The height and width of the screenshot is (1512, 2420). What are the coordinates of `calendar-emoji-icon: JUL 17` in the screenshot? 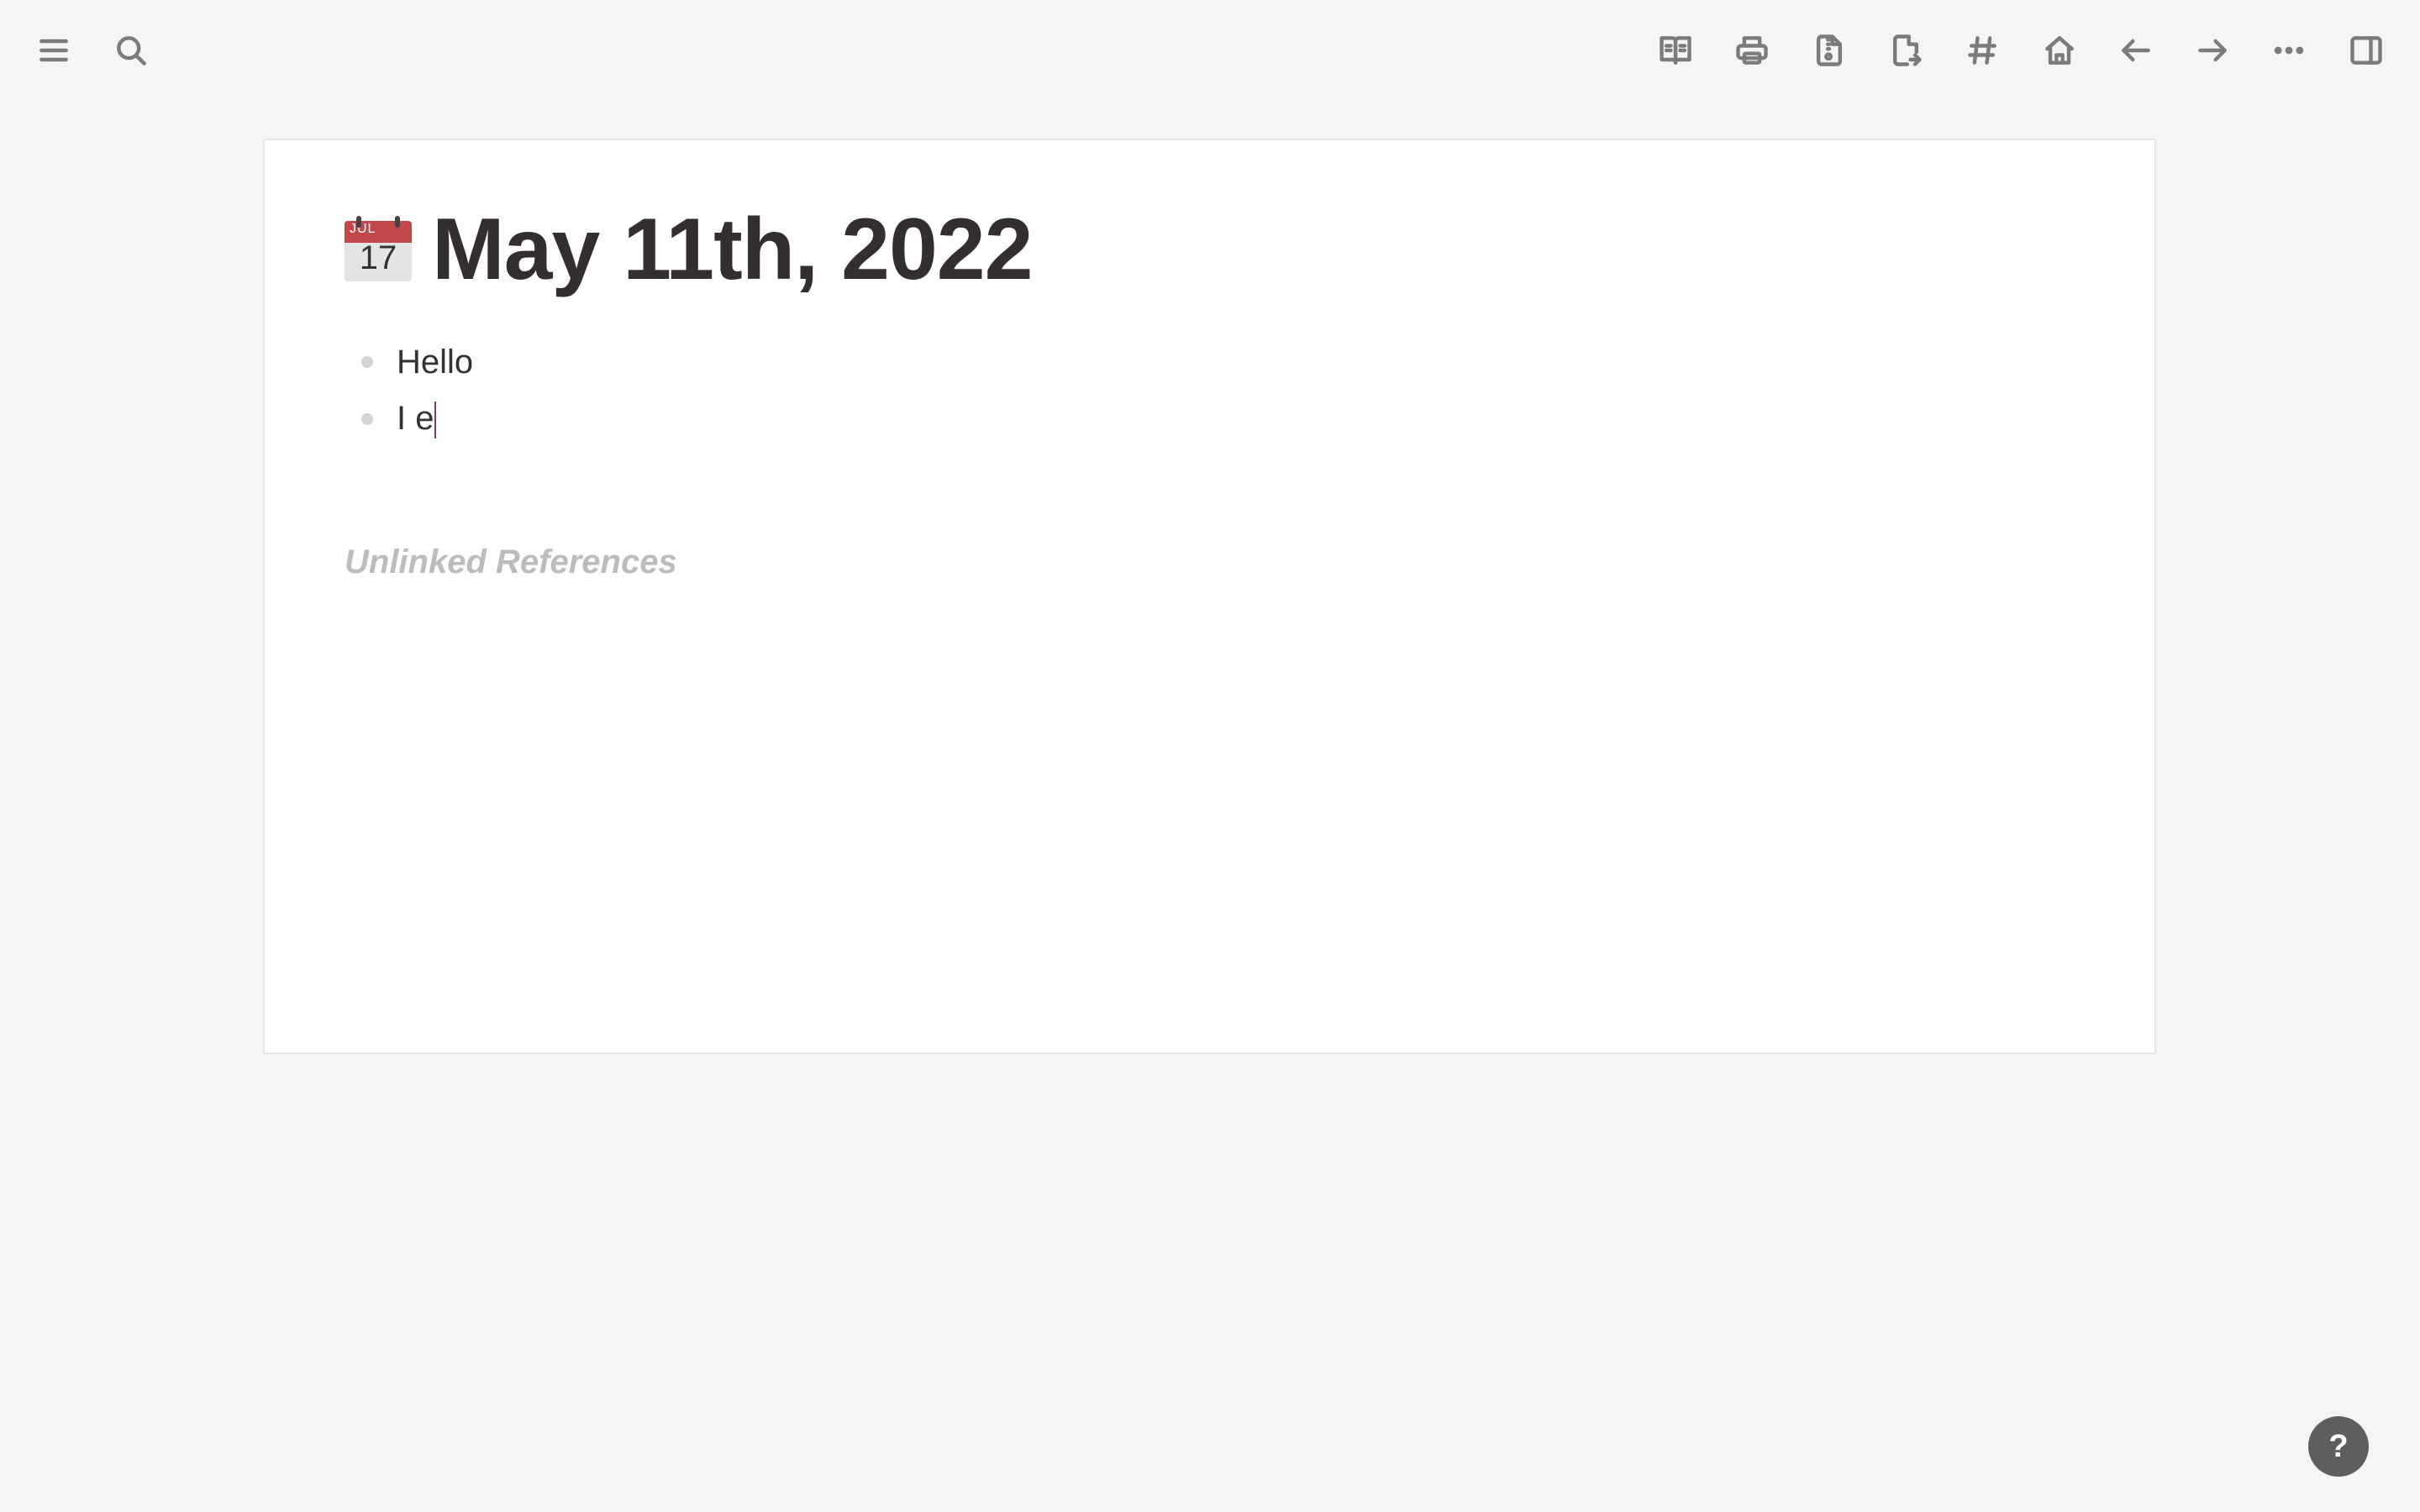 It's located at (378, 249).